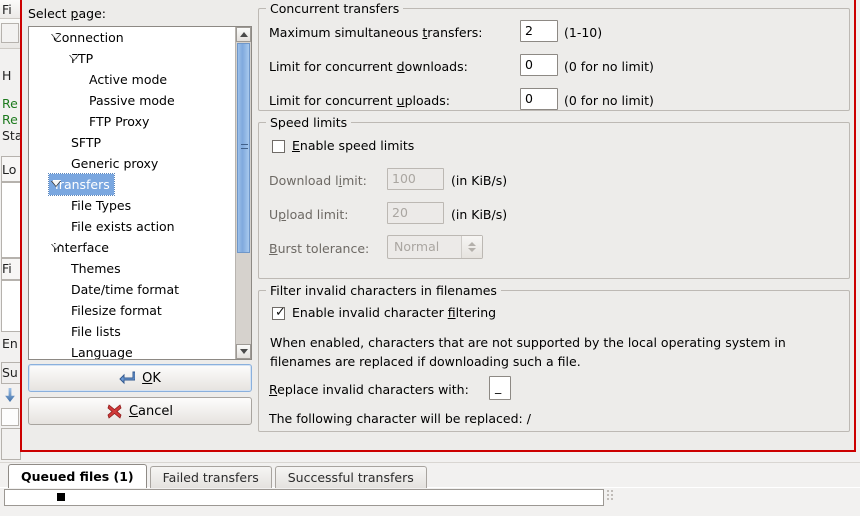 Image resolution: width=860 pixels, height=516 pixels. I want to click on tree-item-label: File lists, so click(96, 331).